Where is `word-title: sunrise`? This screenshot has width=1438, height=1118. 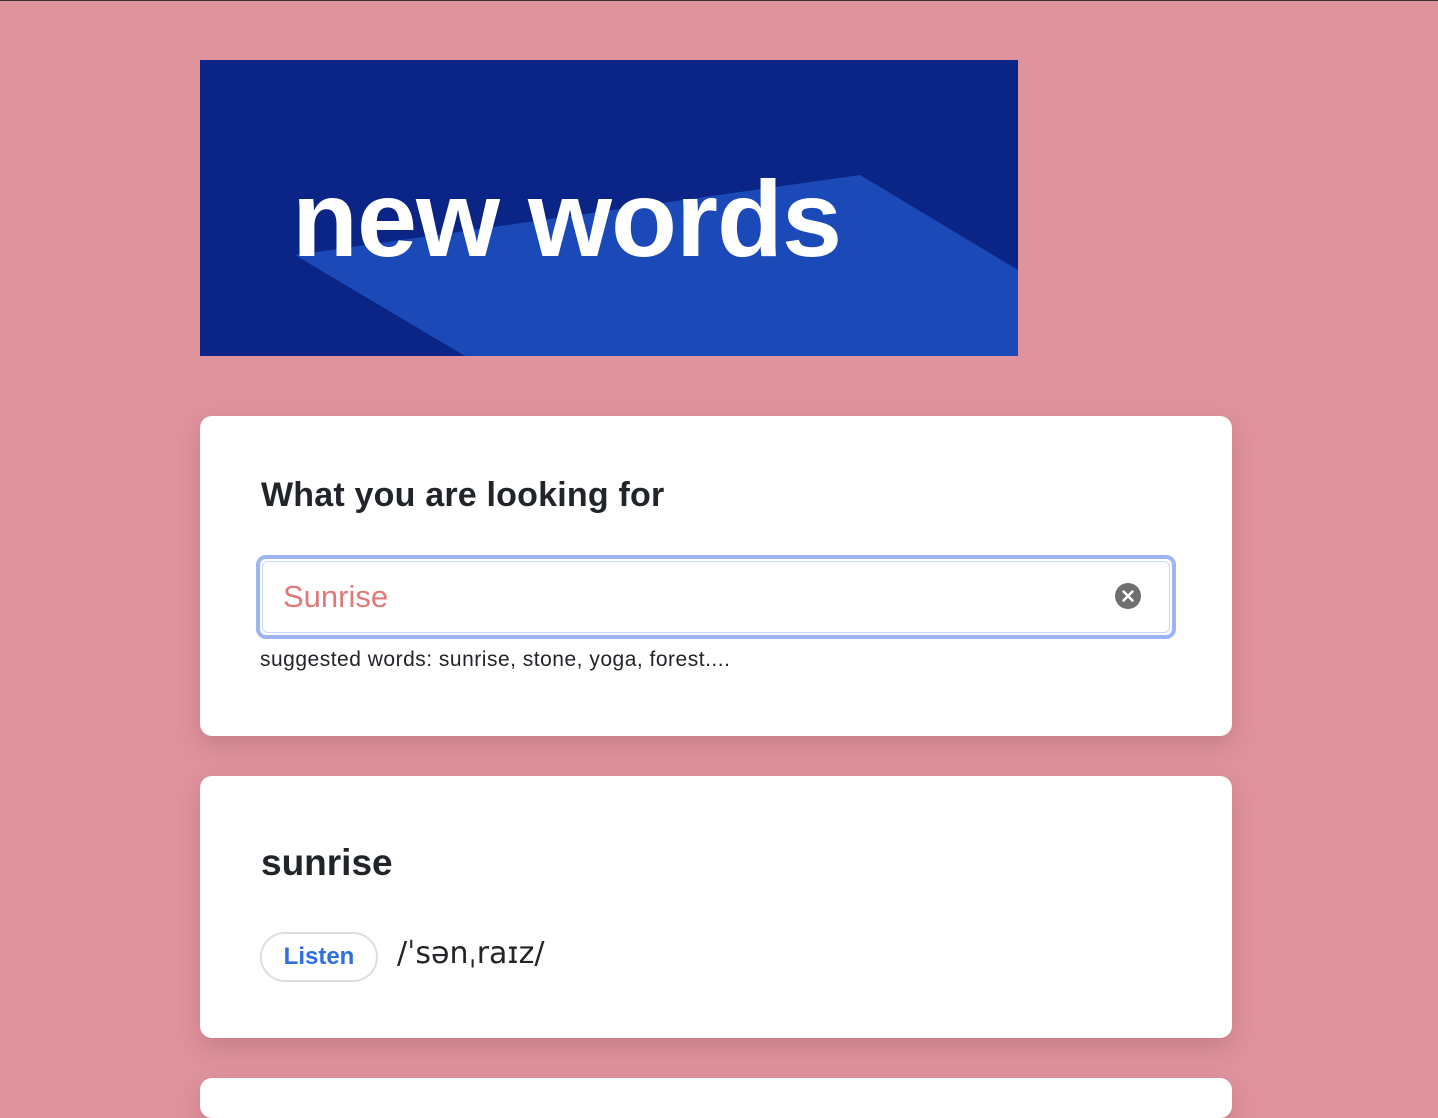 word-title: sunrise is located at coordinates (327, 862).